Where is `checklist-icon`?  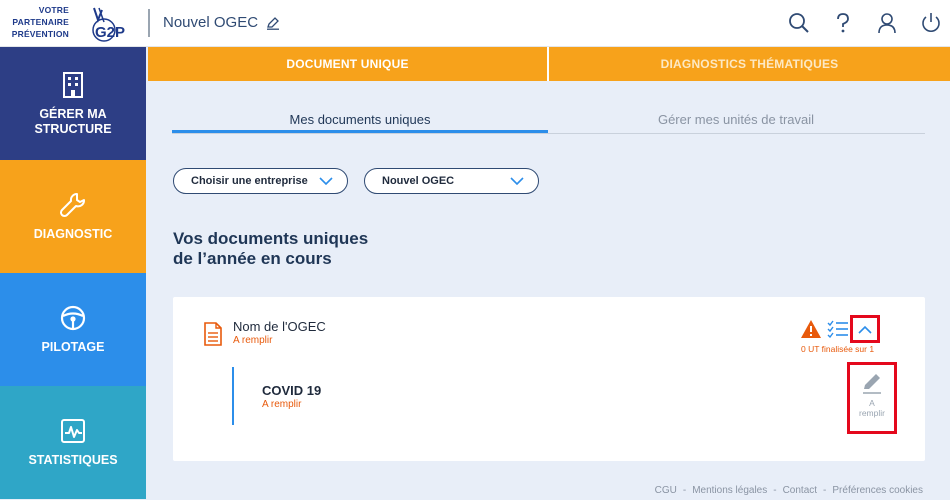 checklist-icon is located at coordinates (838, 329).